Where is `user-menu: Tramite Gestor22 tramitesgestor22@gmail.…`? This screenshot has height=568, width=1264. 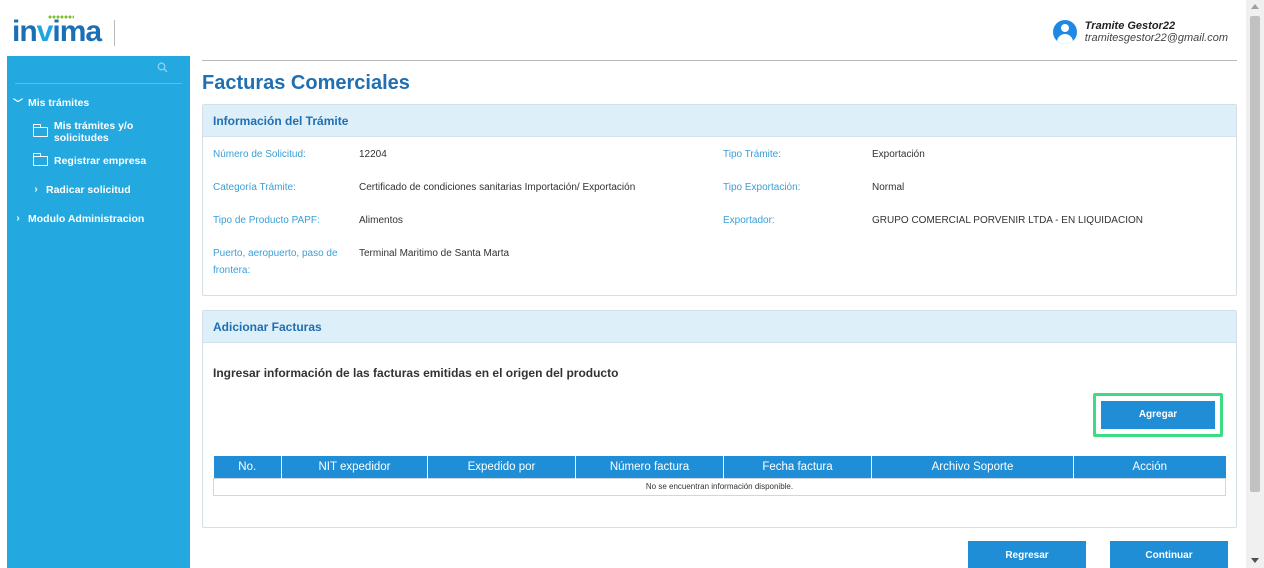
user-menu: Tramite Gestor22 tramitesgestor22@gmail.… is located at coordinates (1140, 32).